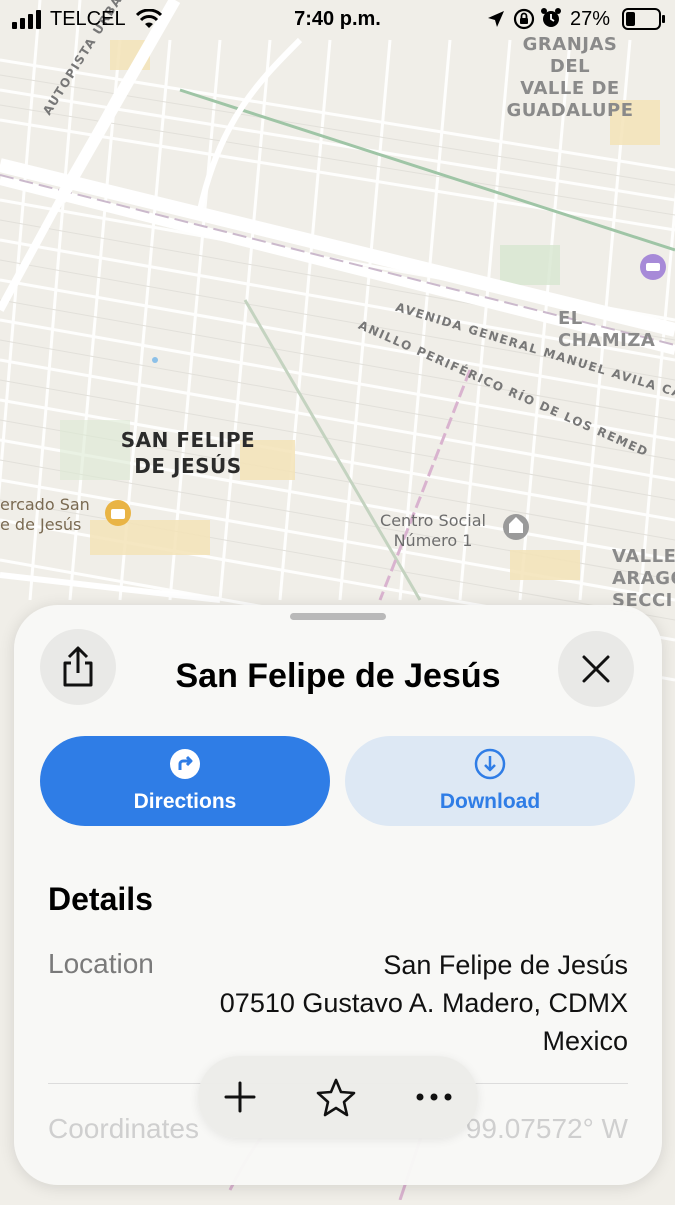  I want to click on coordinates-label: Coordinates, so click(123, 1128).